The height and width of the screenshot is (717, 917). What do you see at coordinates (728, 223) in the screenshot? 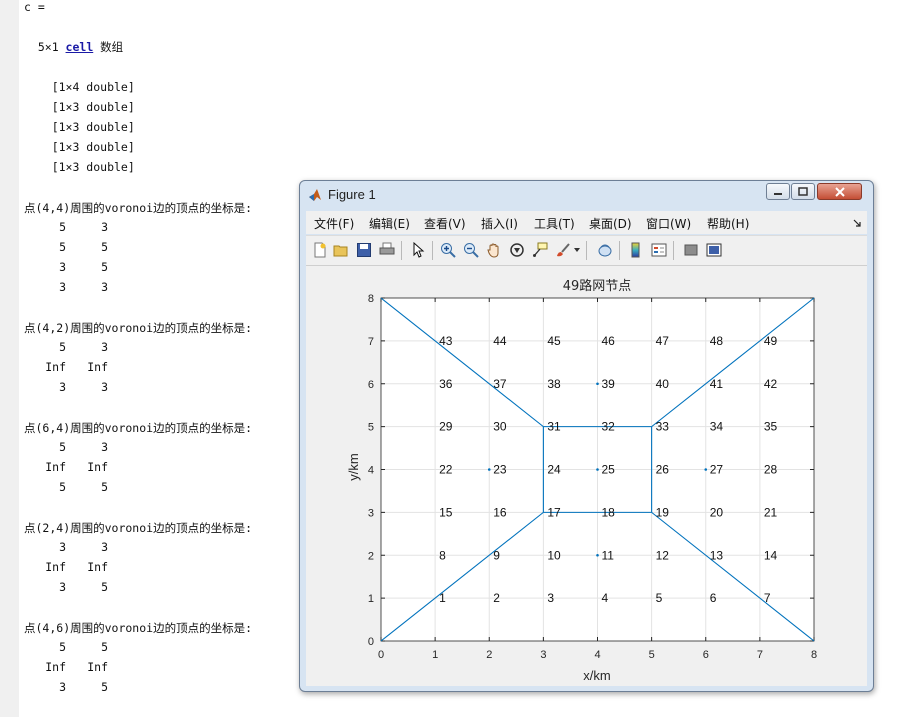
I see `menu-help: 帮助(H)` at bounding box center [728, 223].